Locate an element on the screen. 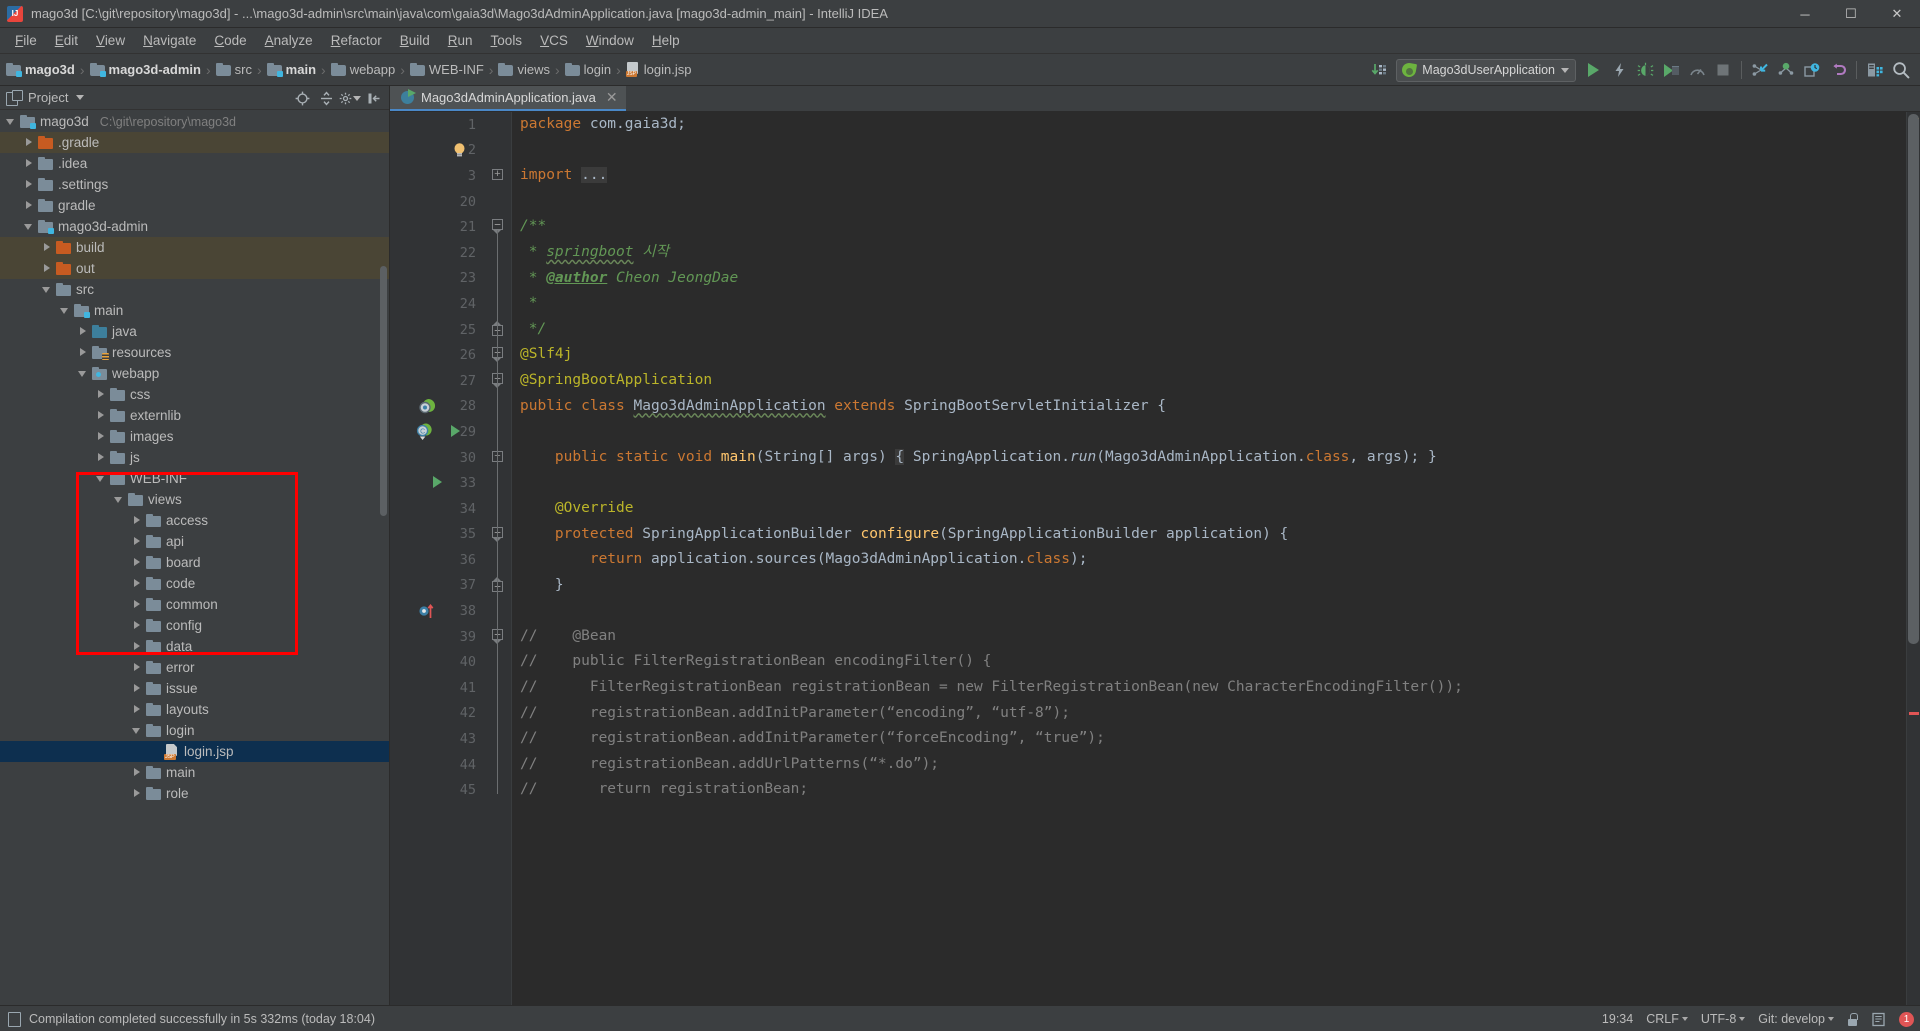  close-icon: ✕ is located at coordinates (612, 97).